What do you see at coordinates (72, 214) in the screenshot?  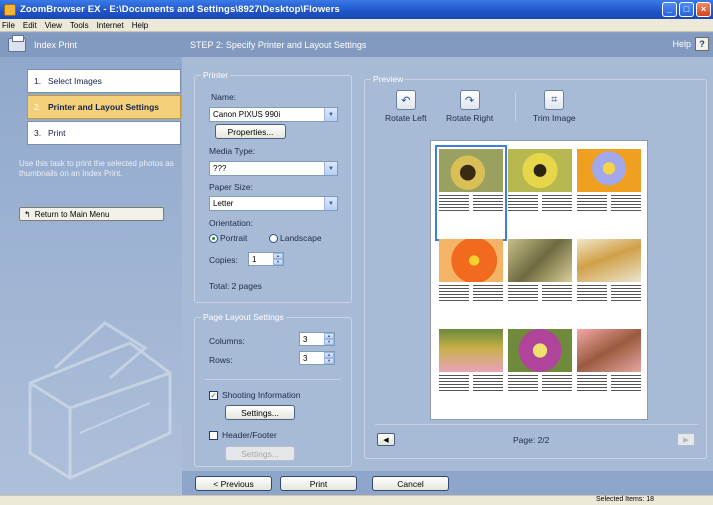 I see `return-label: Return to Main Menu` at bounding box center [72, 214].